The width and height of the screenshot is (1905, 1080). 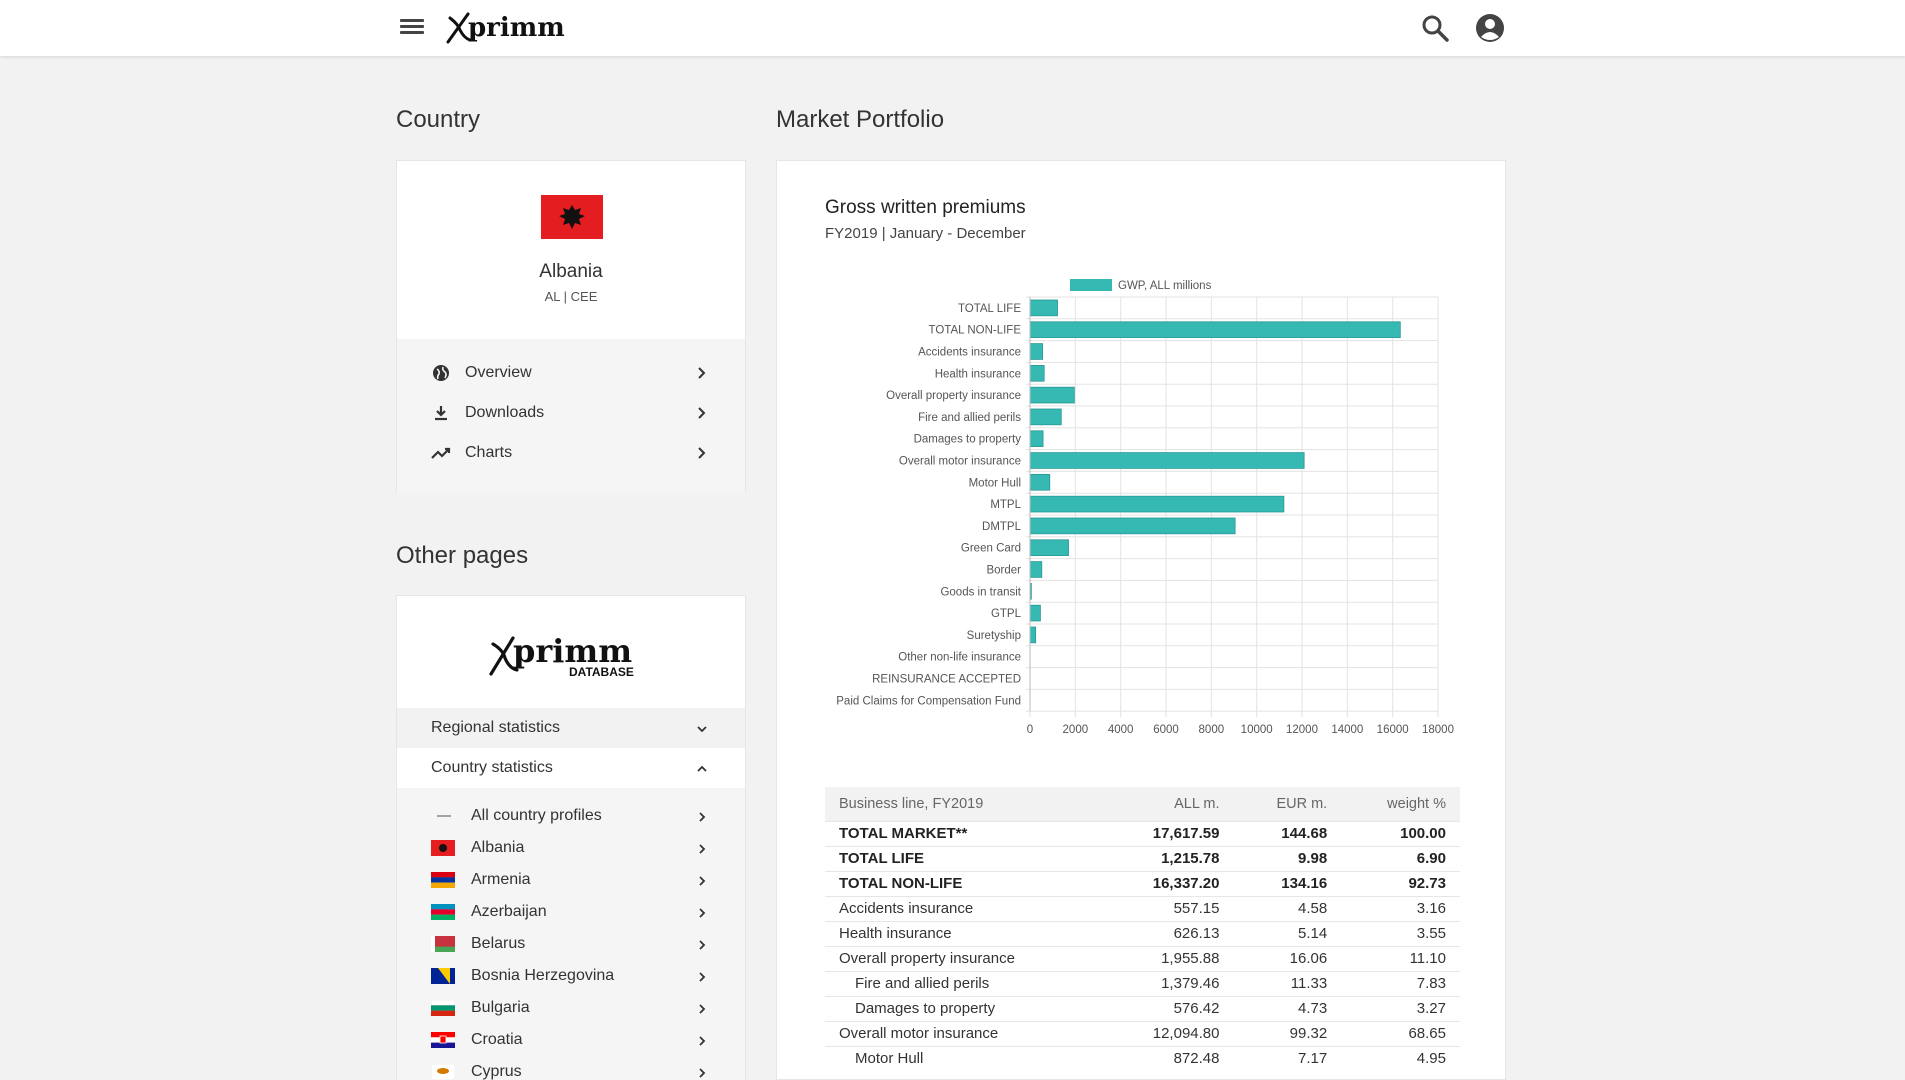 I want to click on xprimm-logo: primm, so click(x=511, y=27).